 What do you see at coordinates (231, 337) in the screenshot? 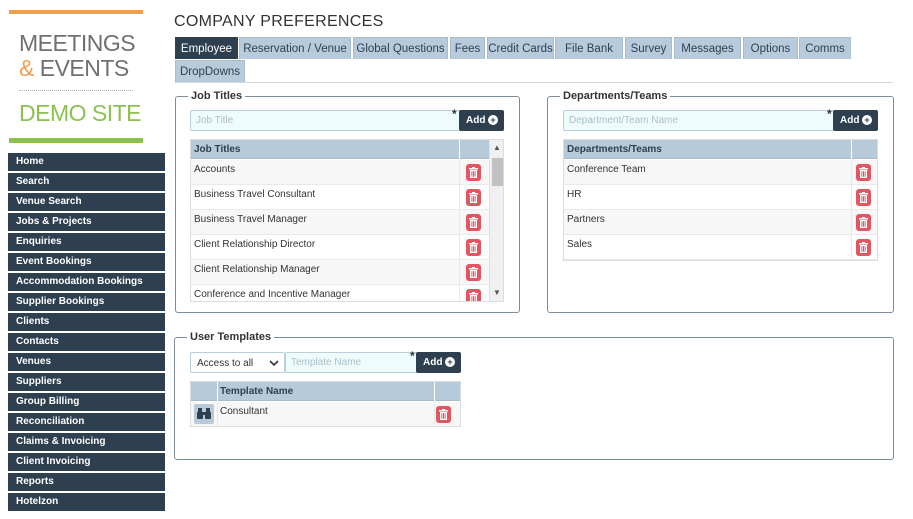
I see `user-templates-legend: User Templates` at bounding box center [231, 337].